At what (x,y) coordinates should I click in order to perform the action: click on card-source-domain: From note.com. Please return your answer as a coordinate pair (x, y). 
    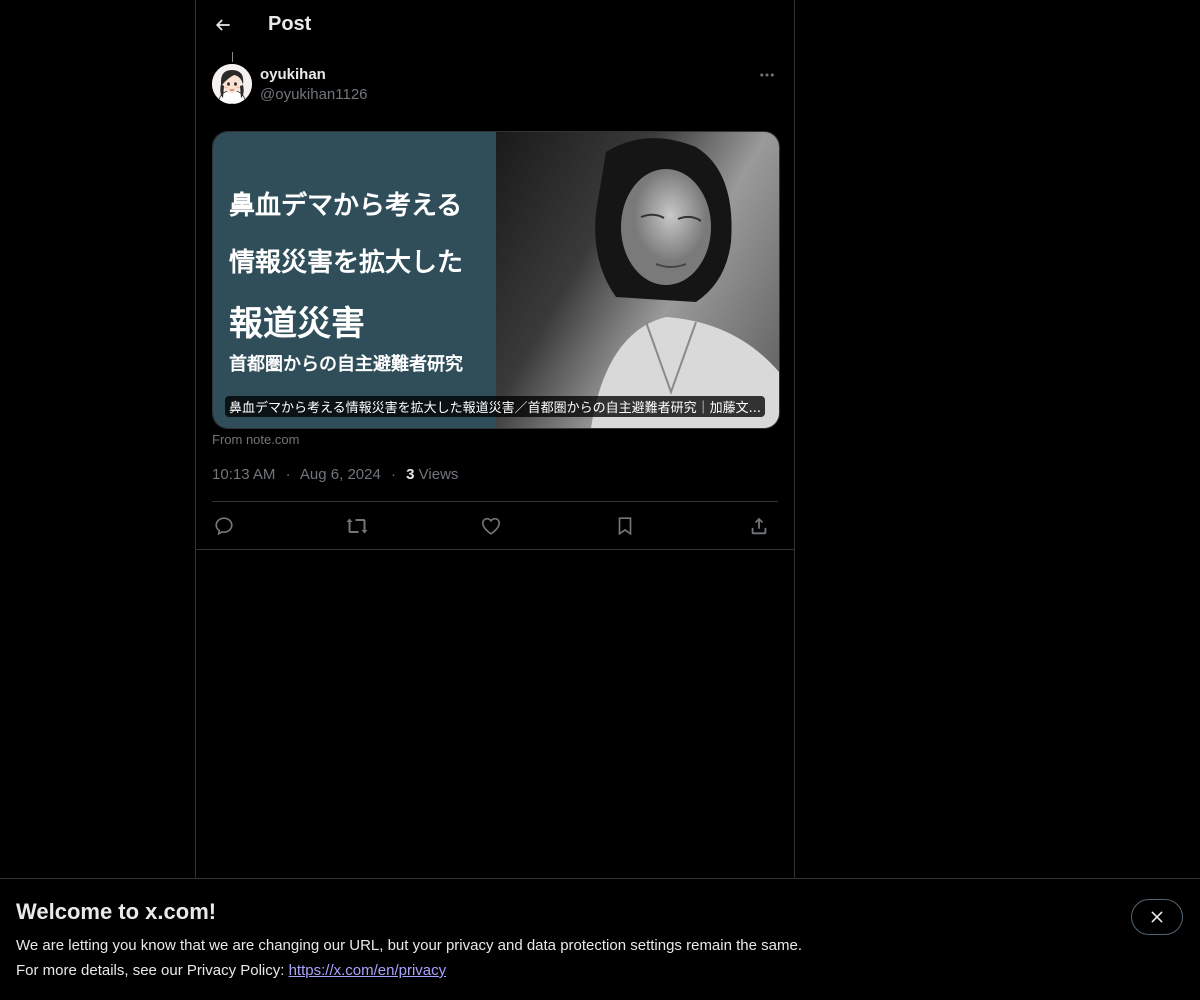
    Looking at the image, I should click on (255, 439).